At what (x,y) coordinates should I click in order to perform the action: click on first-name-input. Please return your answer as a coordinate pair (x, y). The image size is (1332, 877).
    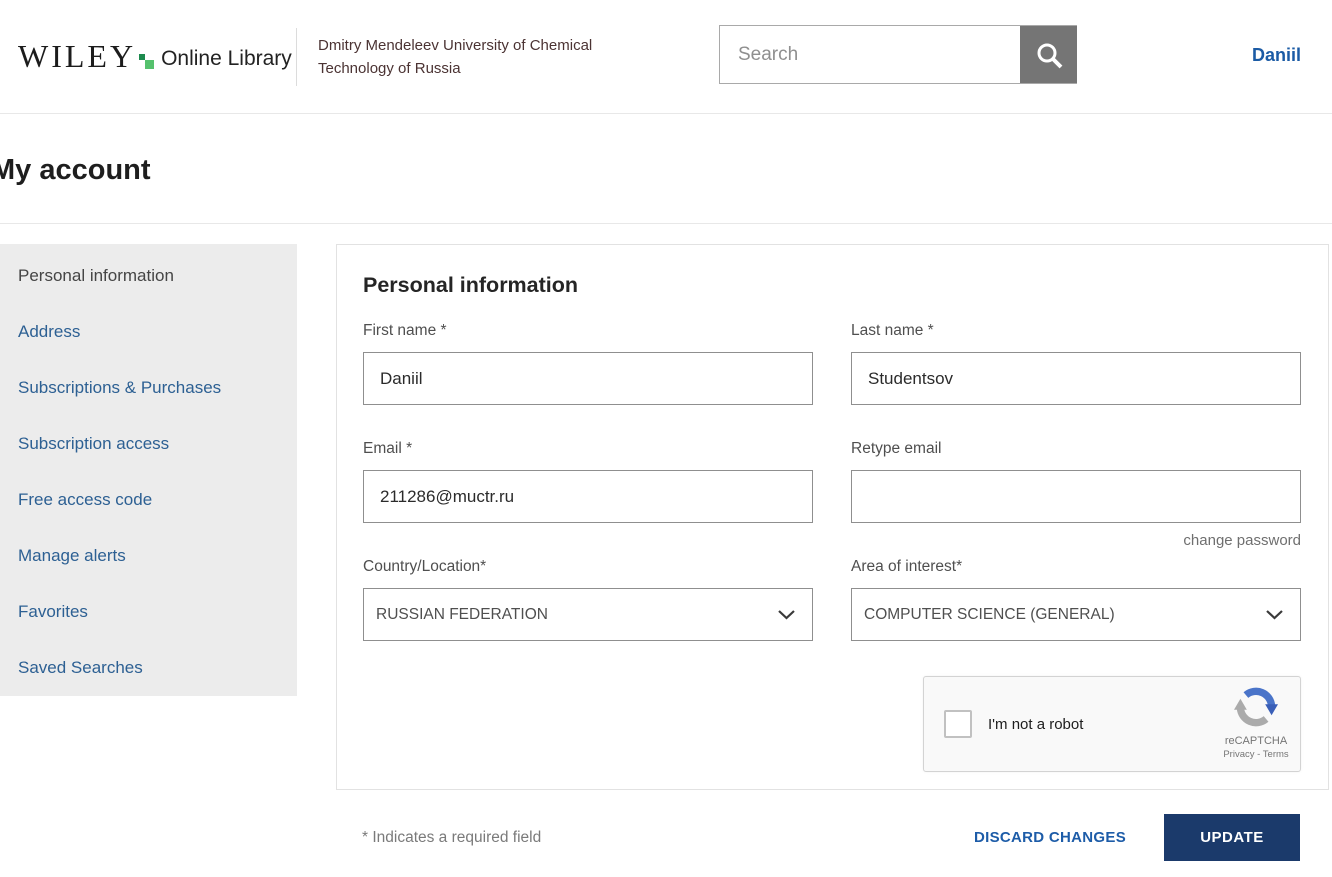
    Looking at the image, I should click on (588, 378).